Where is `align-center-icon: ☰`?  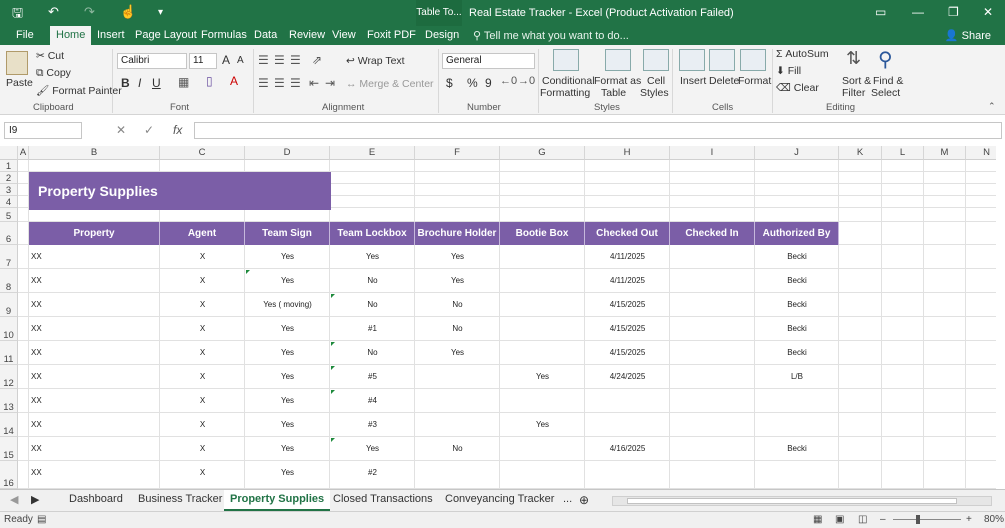
align-center-icon: ☰ is located at coordinates (279, 83).